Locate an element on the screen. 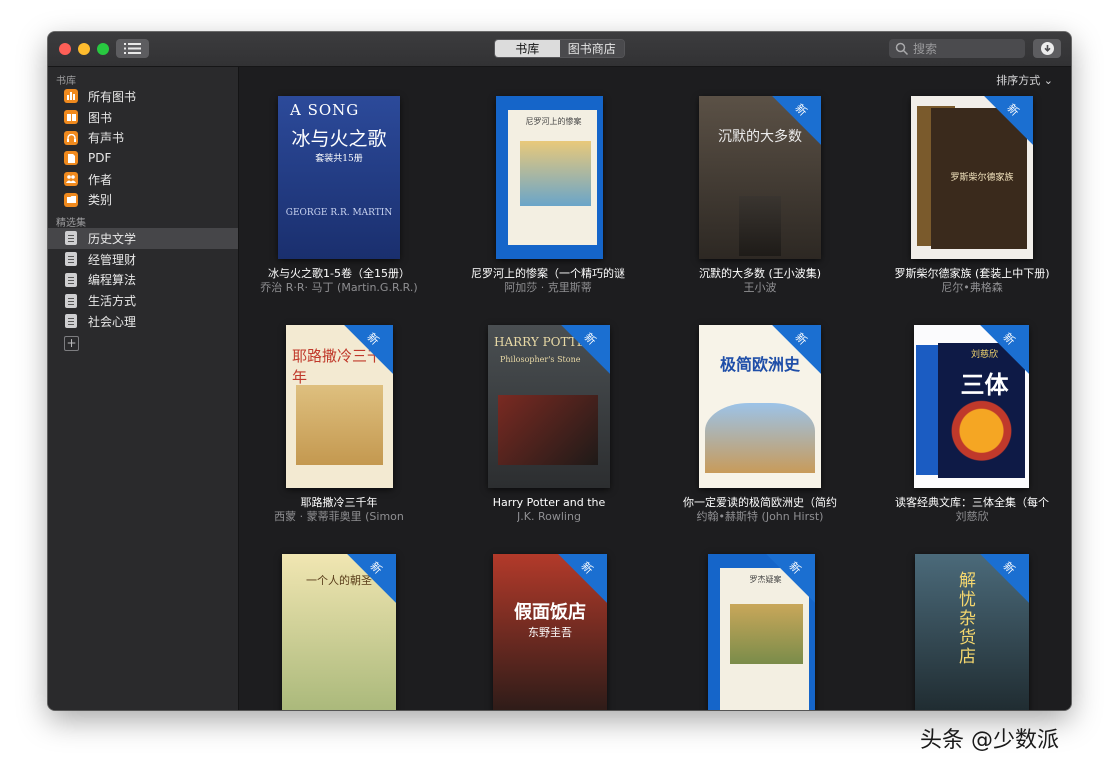 The width and height of the screenshot is (1120, 774). cover-subtitle: 冰与火之歌 is located at coordinates (339, 139).